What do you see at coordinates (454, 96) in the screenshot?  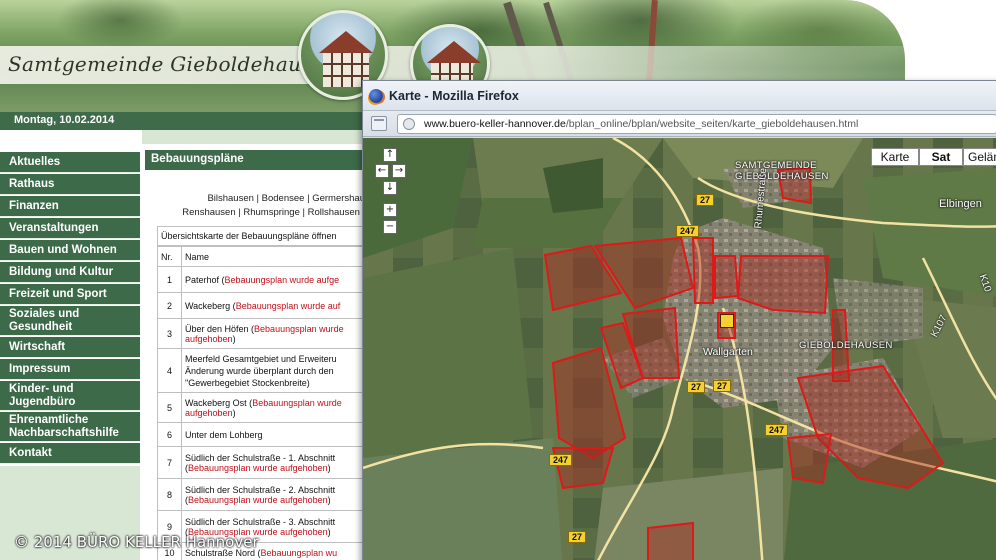 I see `window-title: Karte - Mozilla Firefox` at bounding box center [454, 96].